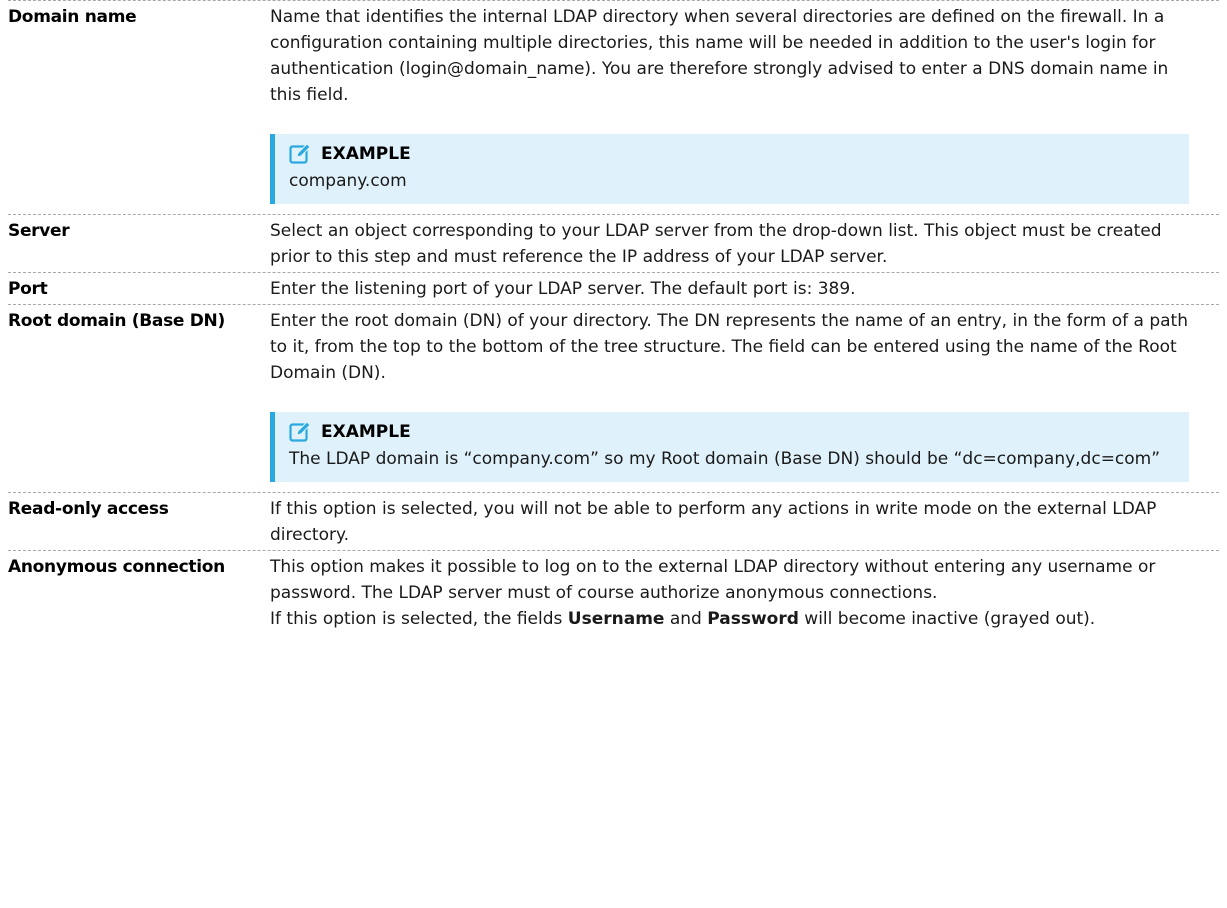 The image size is (1227, 908). Describe the element at coordinates (729, 169) in the screenshot. I see `example-callout: EXAMPLE company.com` at that location.